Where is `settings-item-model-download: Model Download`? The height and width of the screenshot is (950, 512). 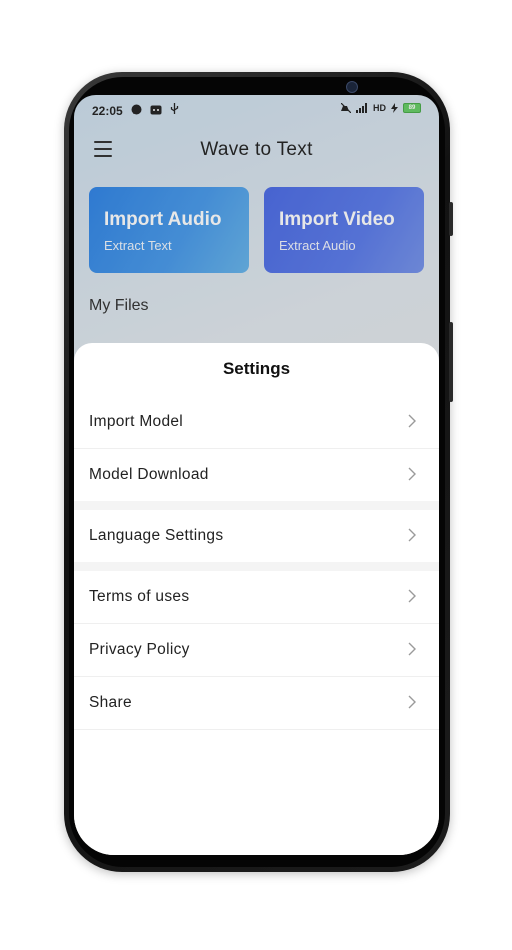 settings-item-model-download: Model Download is located at coordinates (256, 475).